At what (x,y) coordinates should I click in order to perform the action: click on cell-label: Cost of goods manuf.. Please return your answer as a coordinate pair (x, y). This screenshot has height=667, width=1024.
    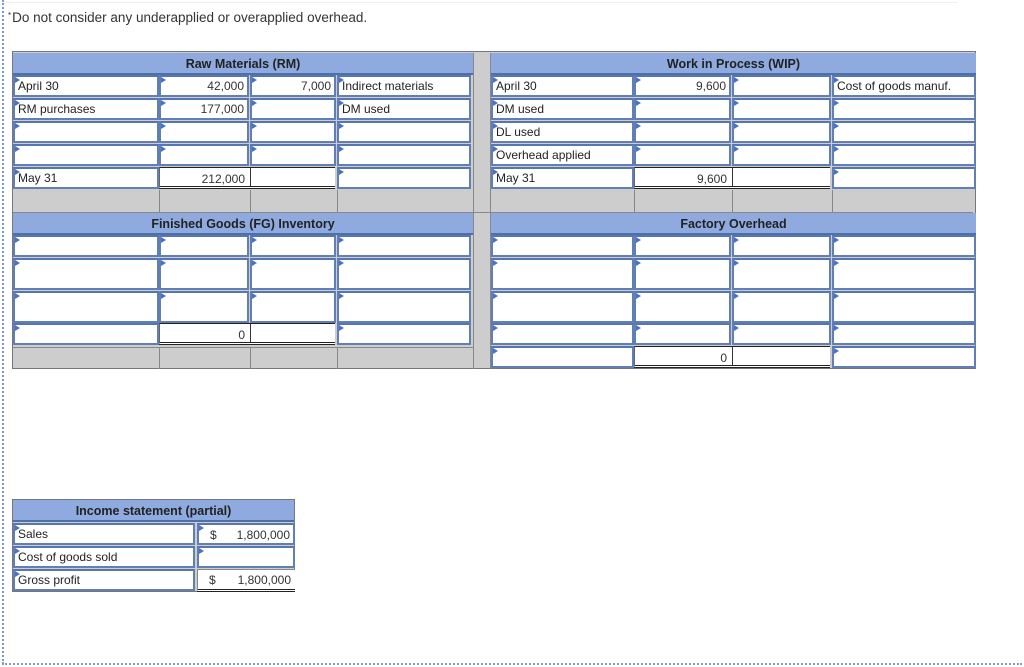
    Looking at the image, I should click on (894, 86).